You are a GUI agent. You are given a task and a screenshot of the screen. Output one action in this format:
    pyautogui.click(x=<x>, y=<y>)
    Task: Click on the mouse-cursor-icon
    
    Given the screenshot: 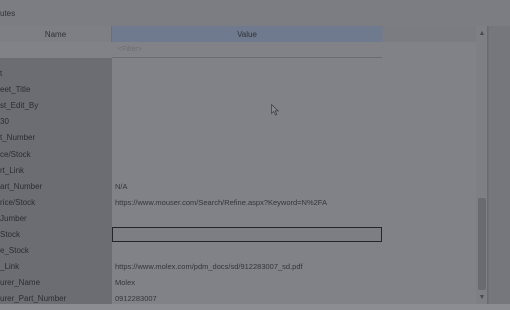 What is the action you would take?
    pyautogui.click(x=275, y=110)
    